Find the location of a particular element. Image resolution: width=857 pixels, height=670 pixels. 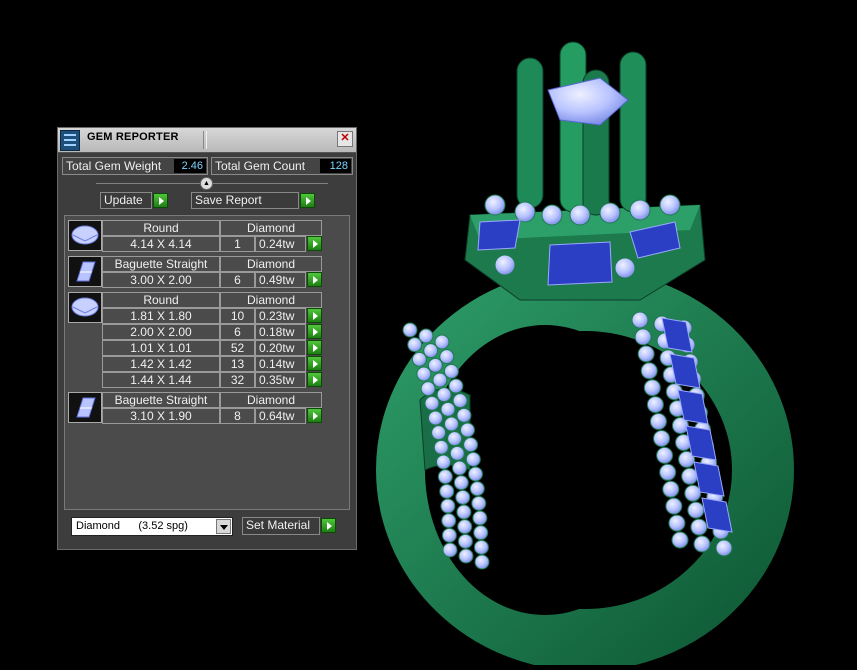

total-gem-weight-label: Total Gem Weight is located at coordinates (114, 166).